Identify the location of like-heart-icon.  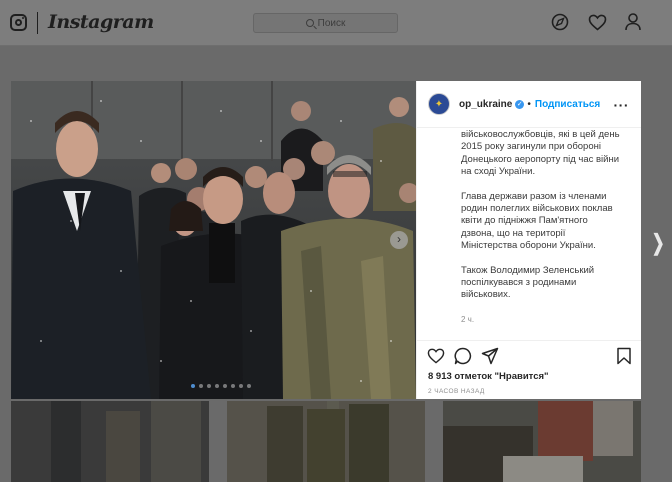
(436, 356).